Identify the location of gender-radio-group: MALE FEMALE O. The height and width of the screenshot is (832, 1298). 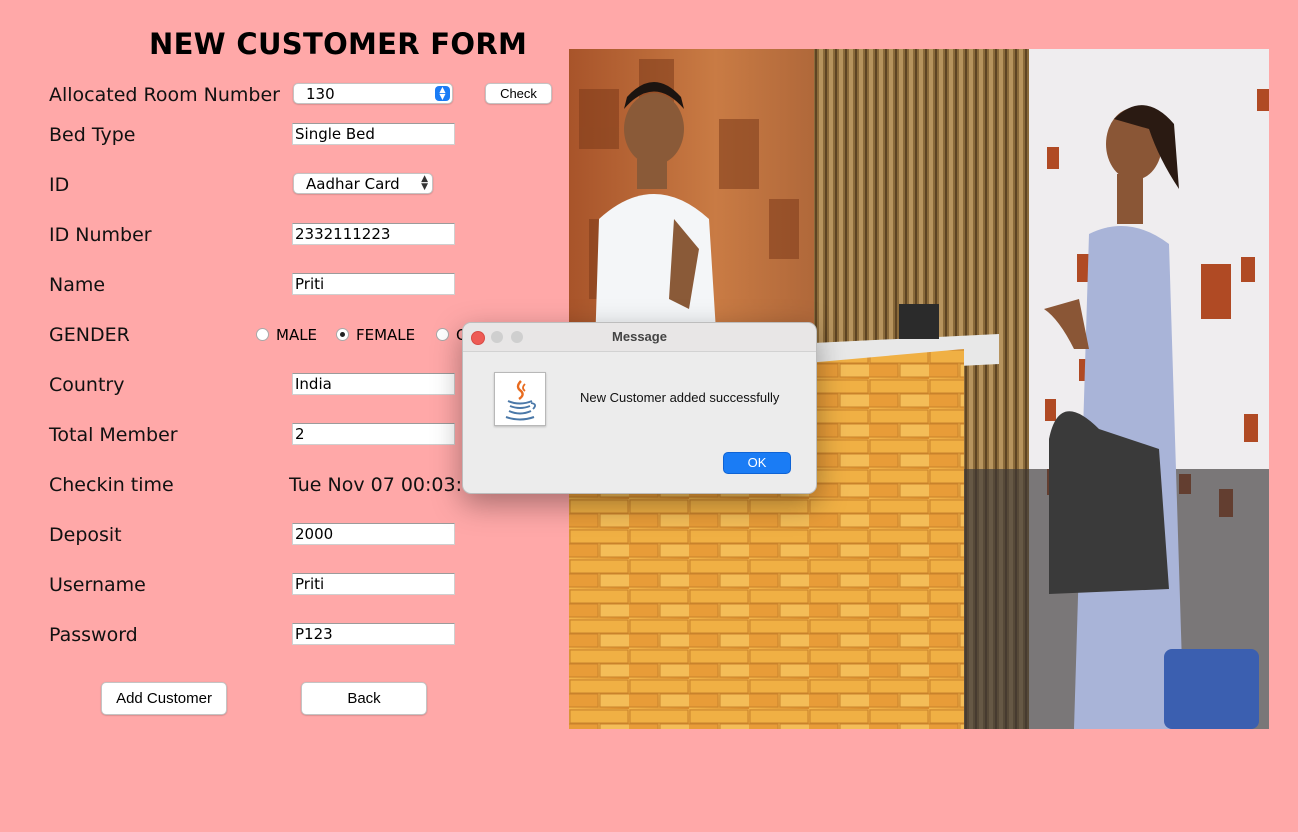
(362, 335).